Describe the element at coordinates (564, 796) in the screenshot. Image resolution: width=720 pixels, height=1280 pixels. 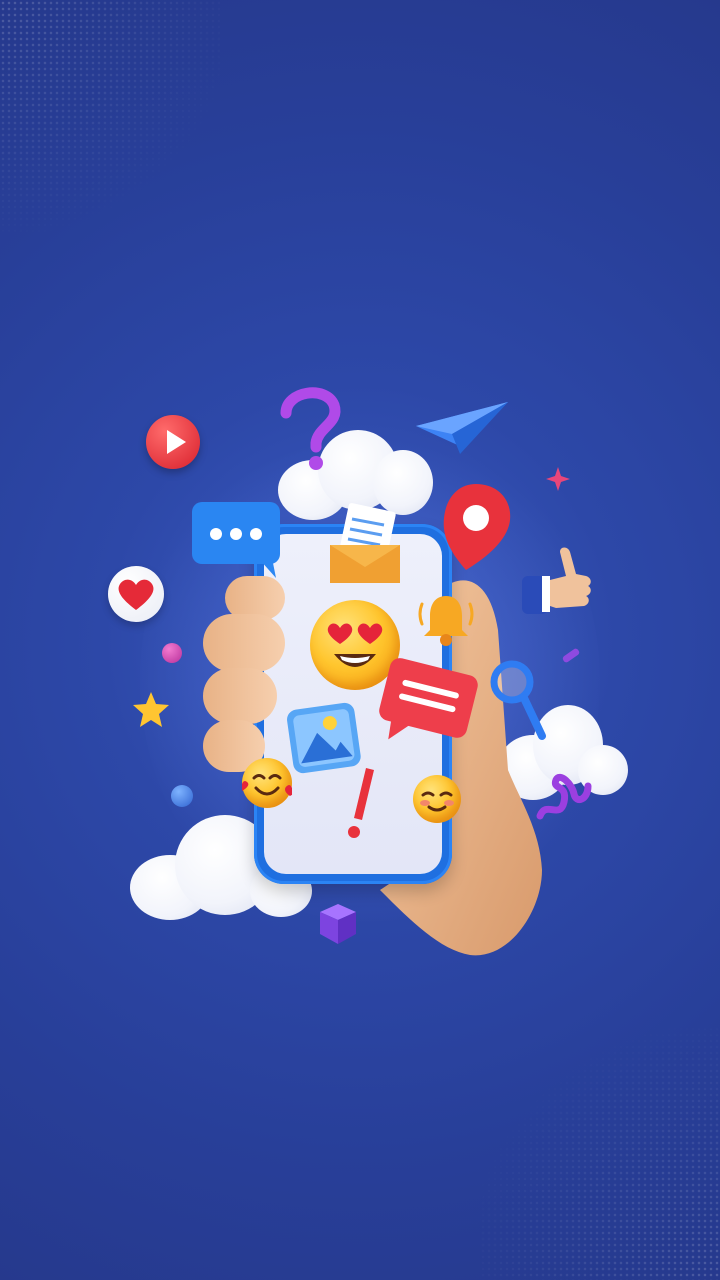
I see `spiral-ribbon-icon` at that location.